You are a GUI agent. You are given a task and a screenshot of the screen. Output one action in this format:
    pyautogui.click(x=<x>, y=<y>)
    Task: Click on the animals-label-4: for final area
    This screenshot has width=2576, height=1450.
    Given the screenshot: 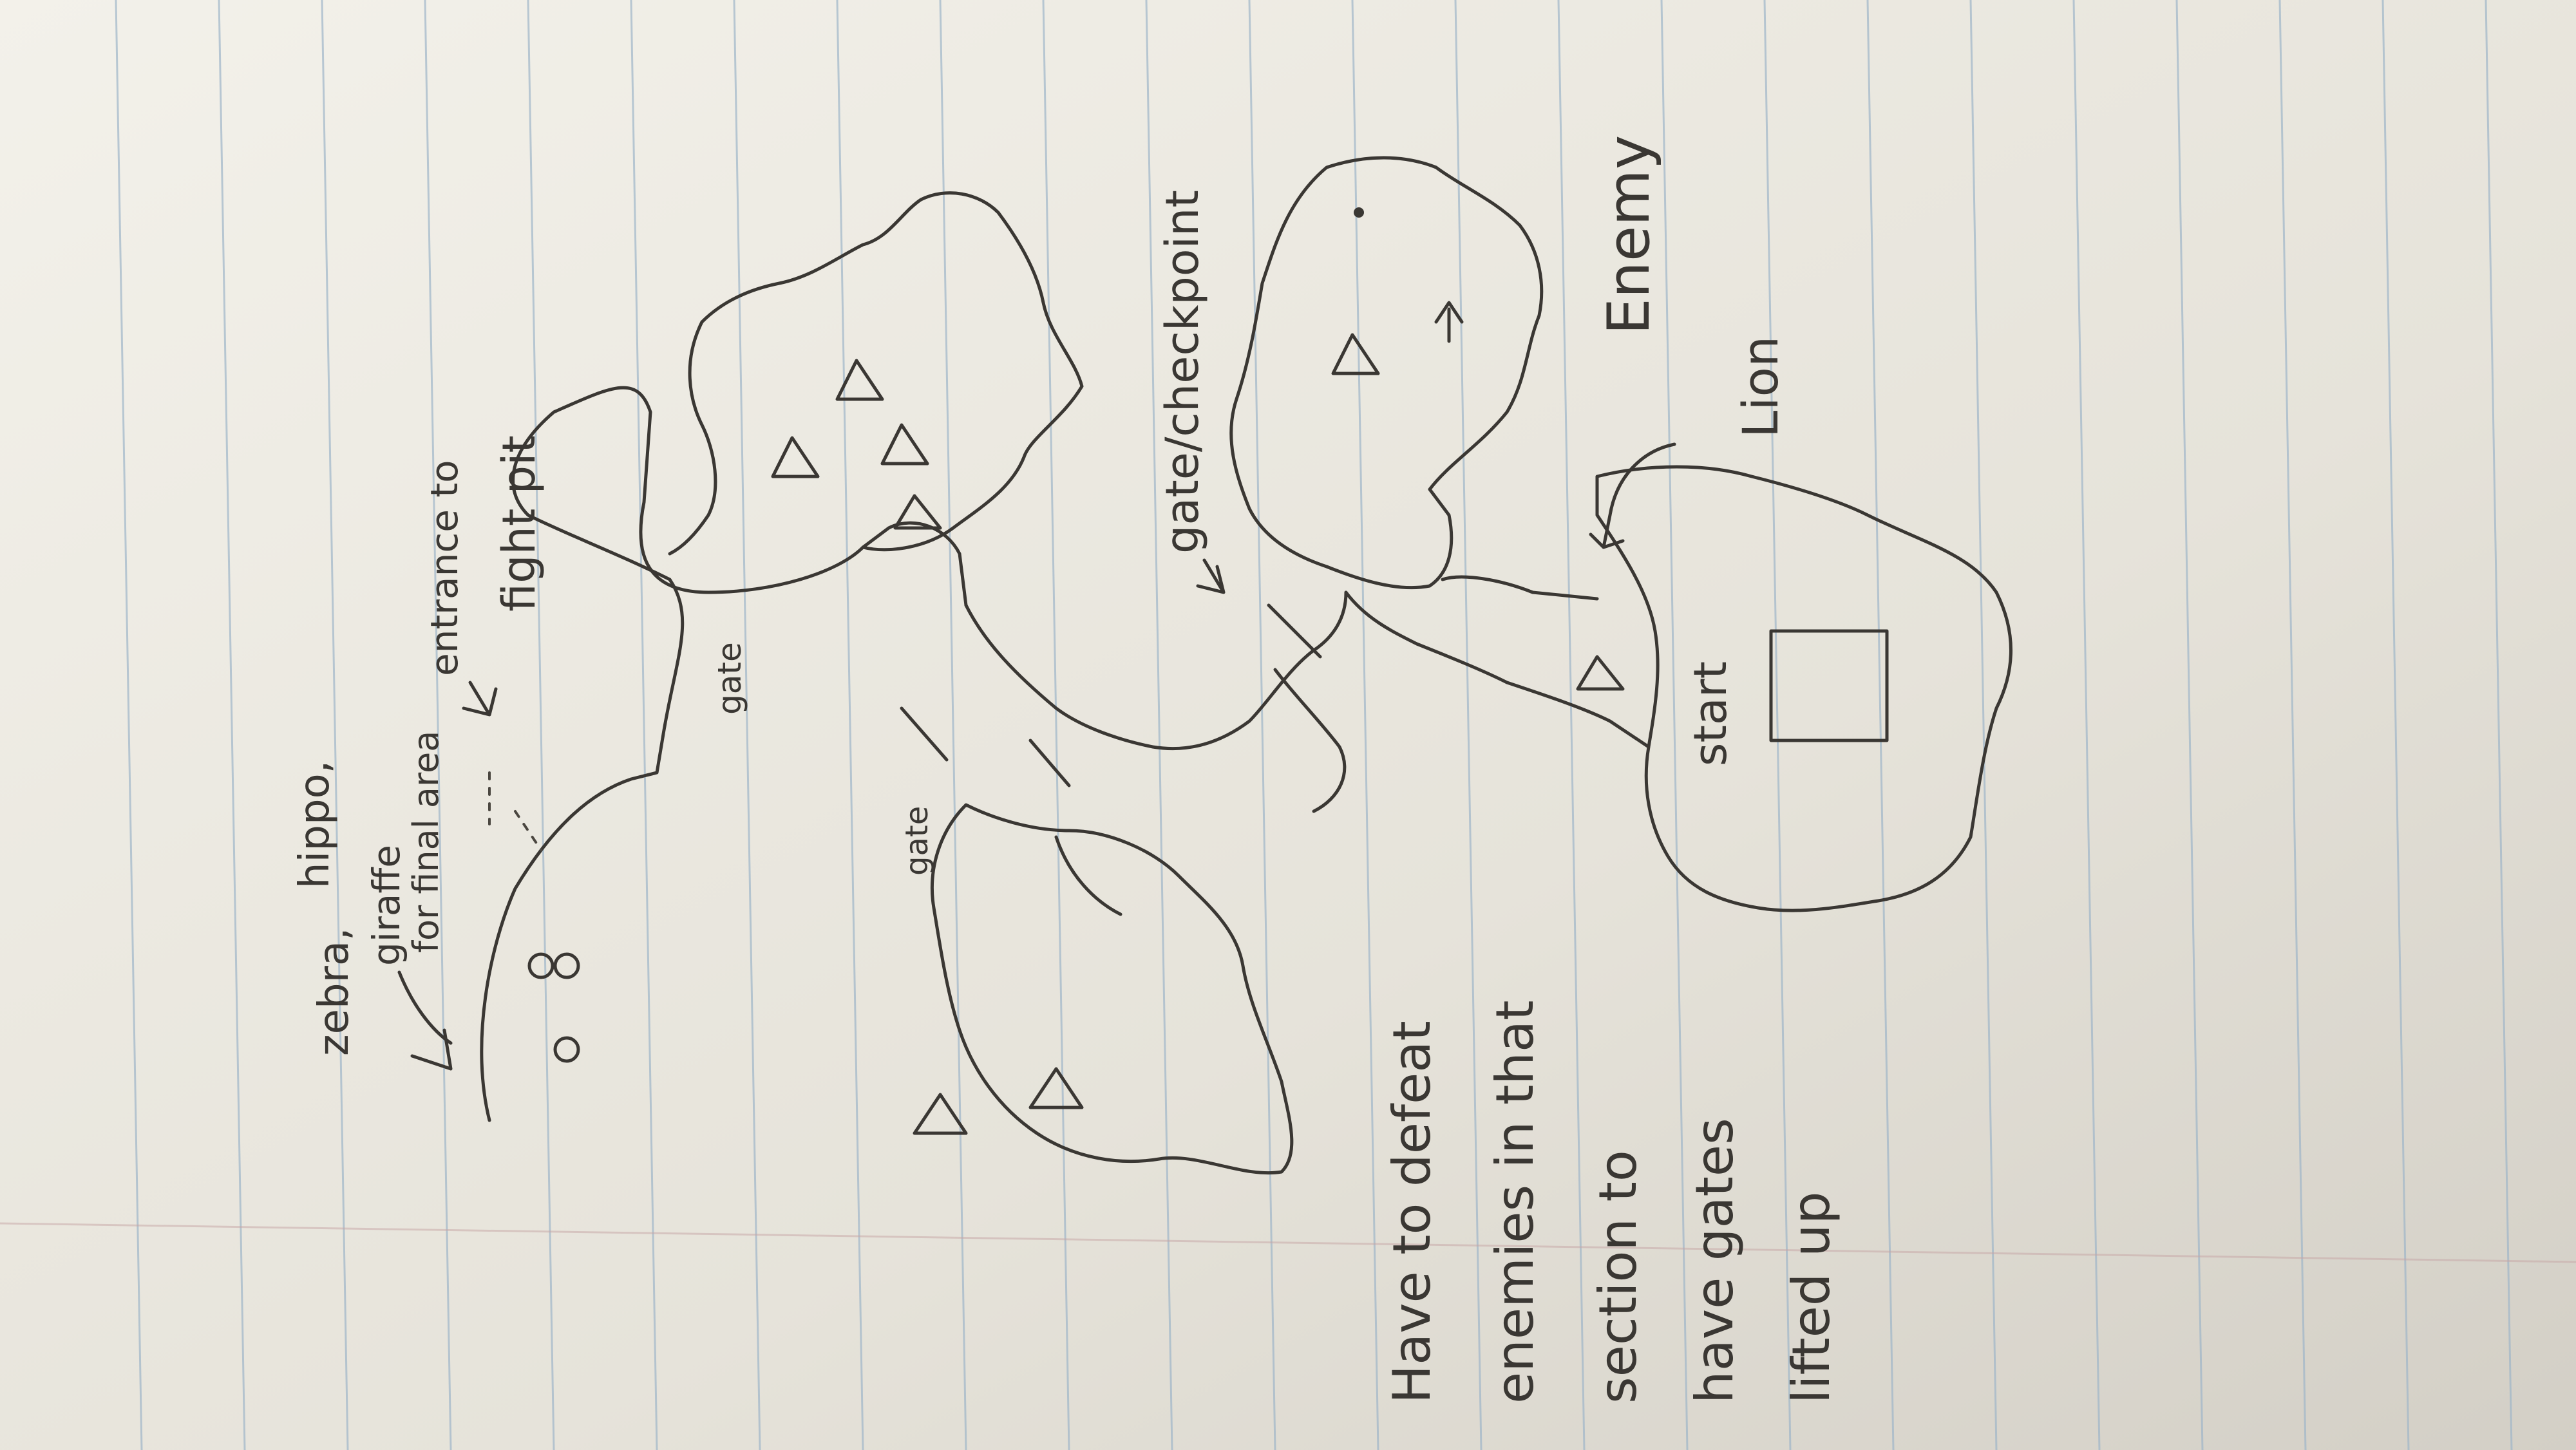 What is the action you would take?
    pyautogui.click(x=426, y=842)
    